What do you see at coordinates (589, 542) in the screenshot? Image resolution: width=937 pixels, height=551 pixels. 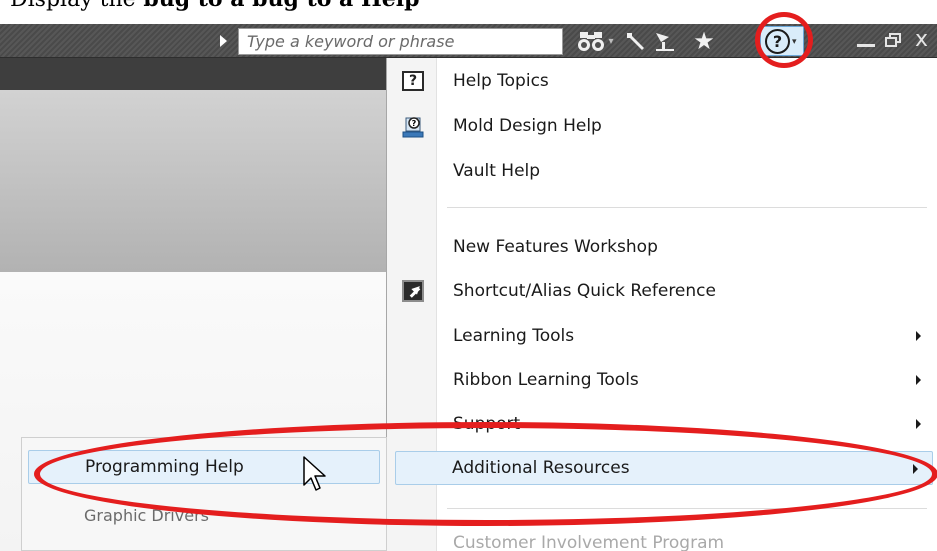 I see `menu-item-label: Customer Involvement Program` at bounding box center [589, 542].